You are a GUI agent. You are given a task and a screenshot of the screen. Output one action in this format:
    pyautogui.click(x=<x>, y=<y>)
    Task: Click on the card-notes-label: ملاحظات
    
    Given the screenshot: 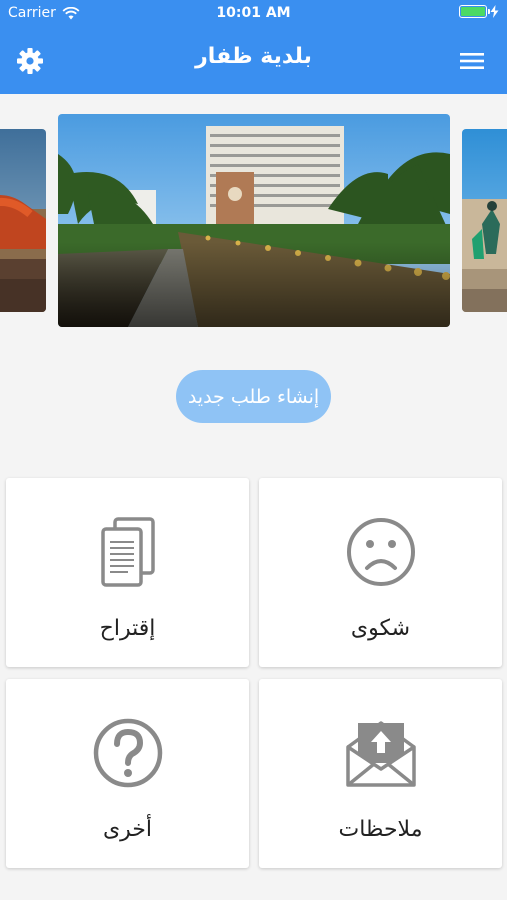 What is the action you would take?
    pyautogui.click(x=380, y=829)
    